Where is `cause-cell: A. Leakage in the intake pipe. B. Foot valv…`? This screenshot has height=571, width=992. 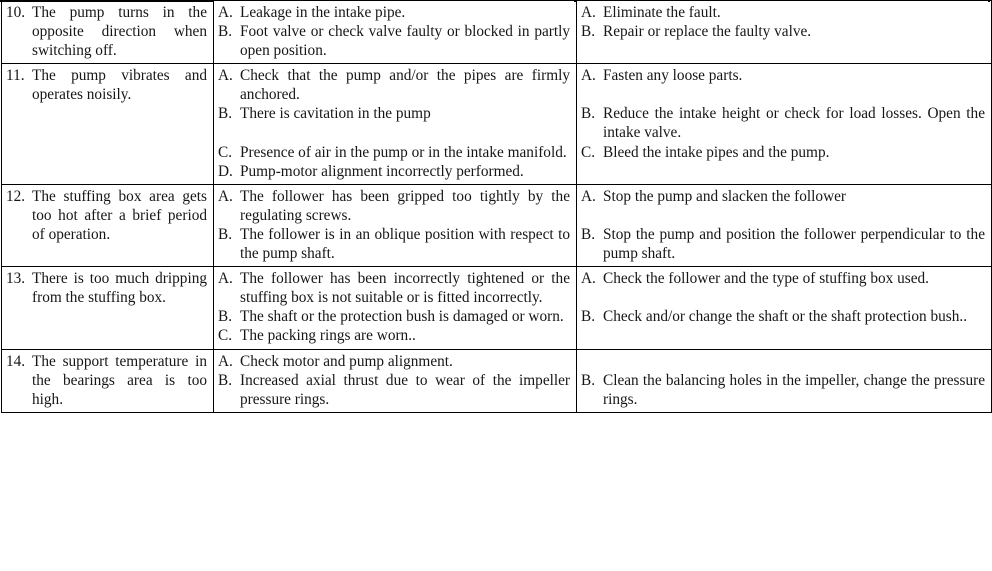 cause-cell: A. Leakage in the intake pipe. B. Foot valv… is located at coordinates (395, 32).